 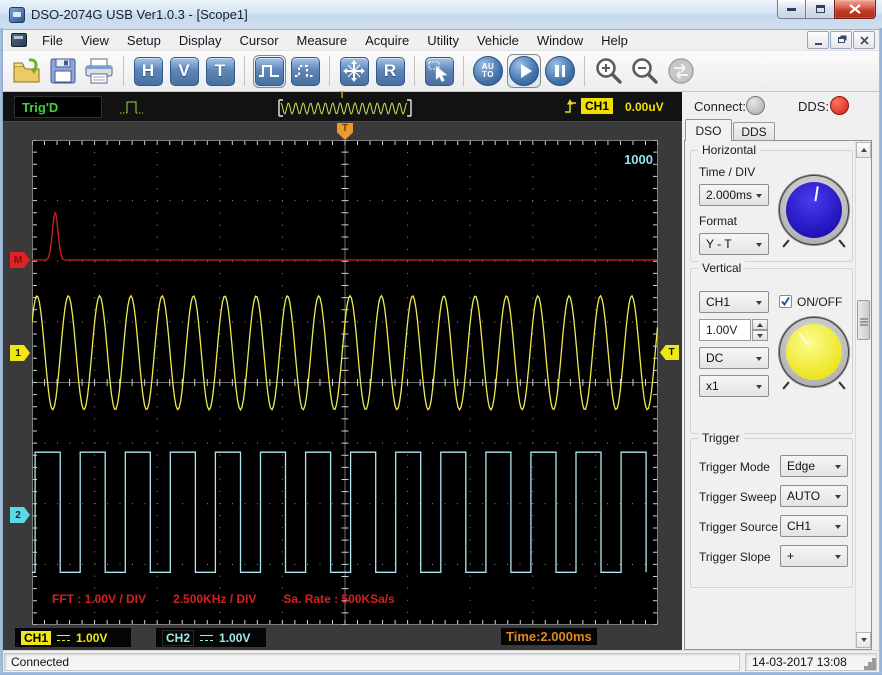 What do you see at coordinates (814, 496) in the screenshot?
I see `trigger-sweep-select: AUTO` at bounding box center [814, 496].